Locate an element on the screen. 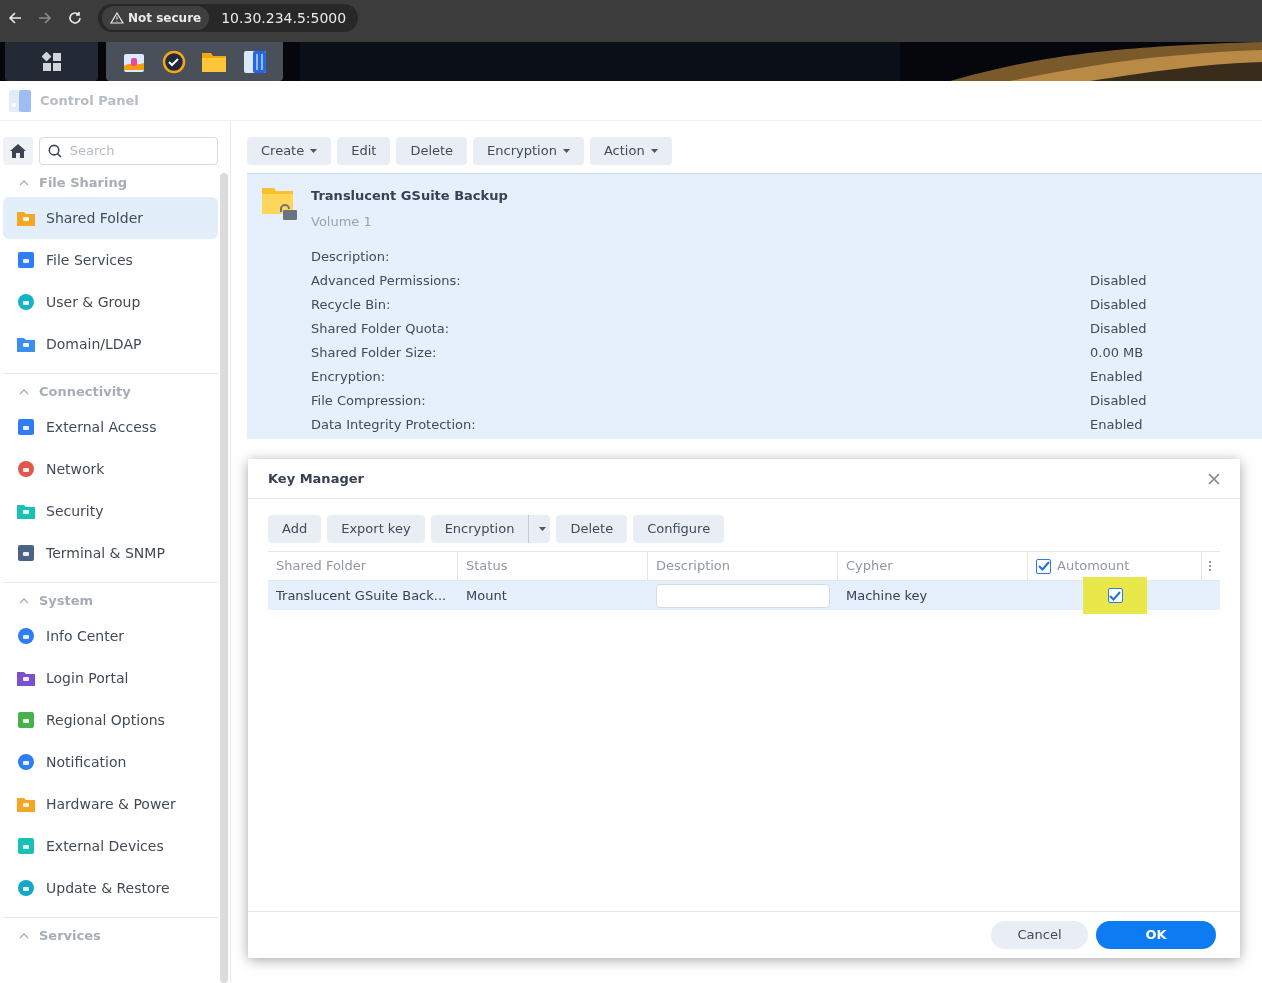 The width and height of the screenshot is (1262, 983). sidebar-item: User & Group is located at coordinates (110, 302).